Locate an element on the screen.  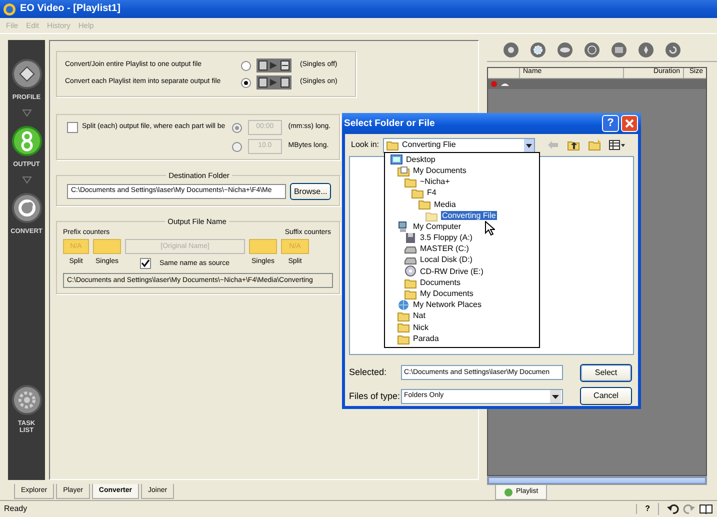
status-text: Ready is located at coordinates (16, 509).